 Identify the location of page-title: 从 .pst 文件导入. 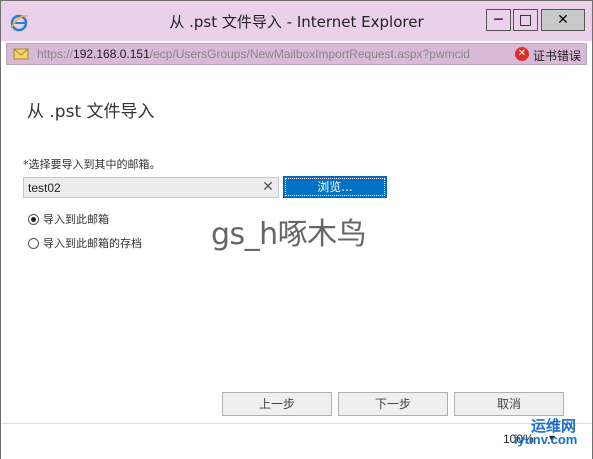
(91, 112).